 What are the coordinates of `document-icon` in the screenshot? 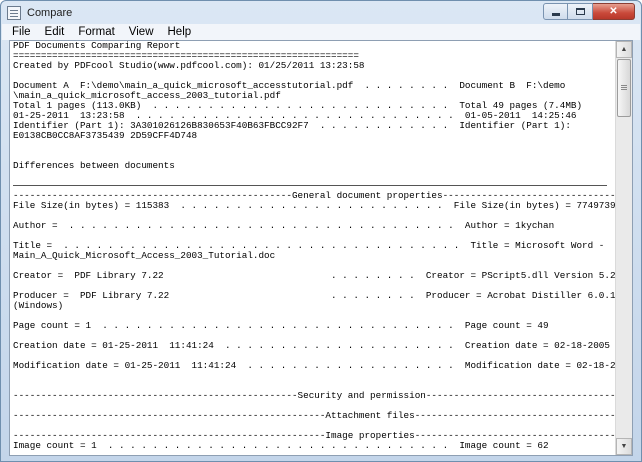 It's located at (14, 12).